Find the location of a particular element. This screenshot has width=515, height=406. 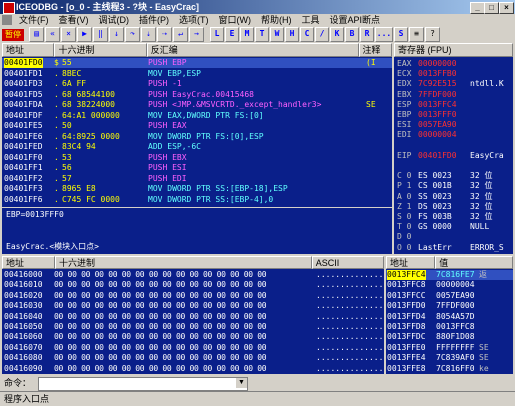

toolbar-log-button: L is located at coordinates (217, 34).